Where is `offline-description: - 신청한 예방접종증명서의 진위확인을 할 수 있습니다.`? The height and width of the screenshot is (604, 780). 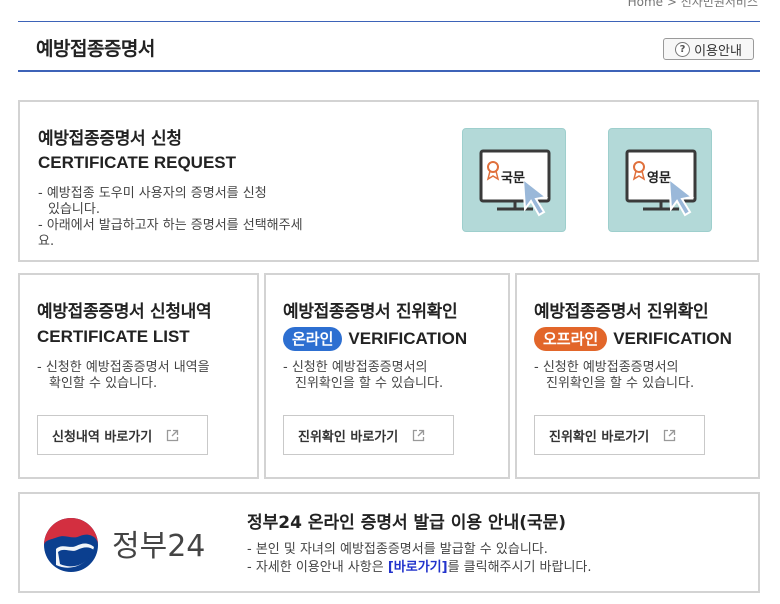 offline-description: - 신청한 예방접종증명서의 진위확인을 할 수 있습니다. is located at coordinates (641, 376).